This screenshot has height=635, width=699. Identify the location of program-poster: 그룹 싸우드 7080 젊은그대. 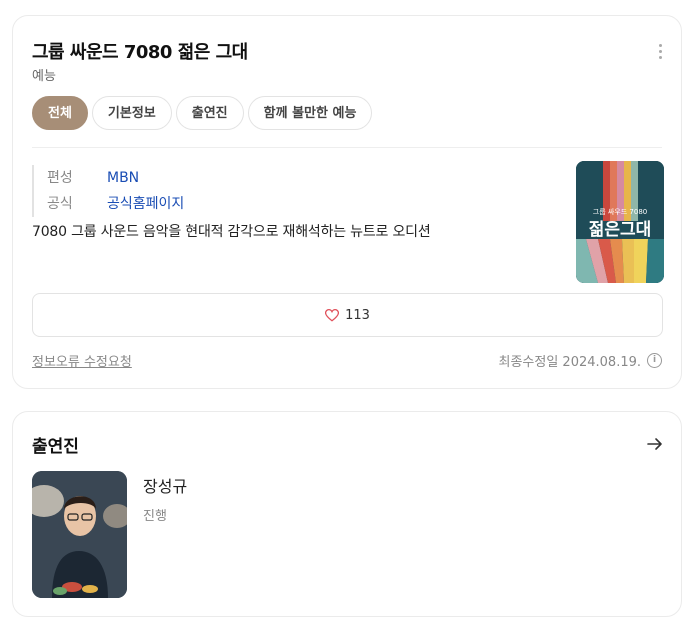
(620, 222).